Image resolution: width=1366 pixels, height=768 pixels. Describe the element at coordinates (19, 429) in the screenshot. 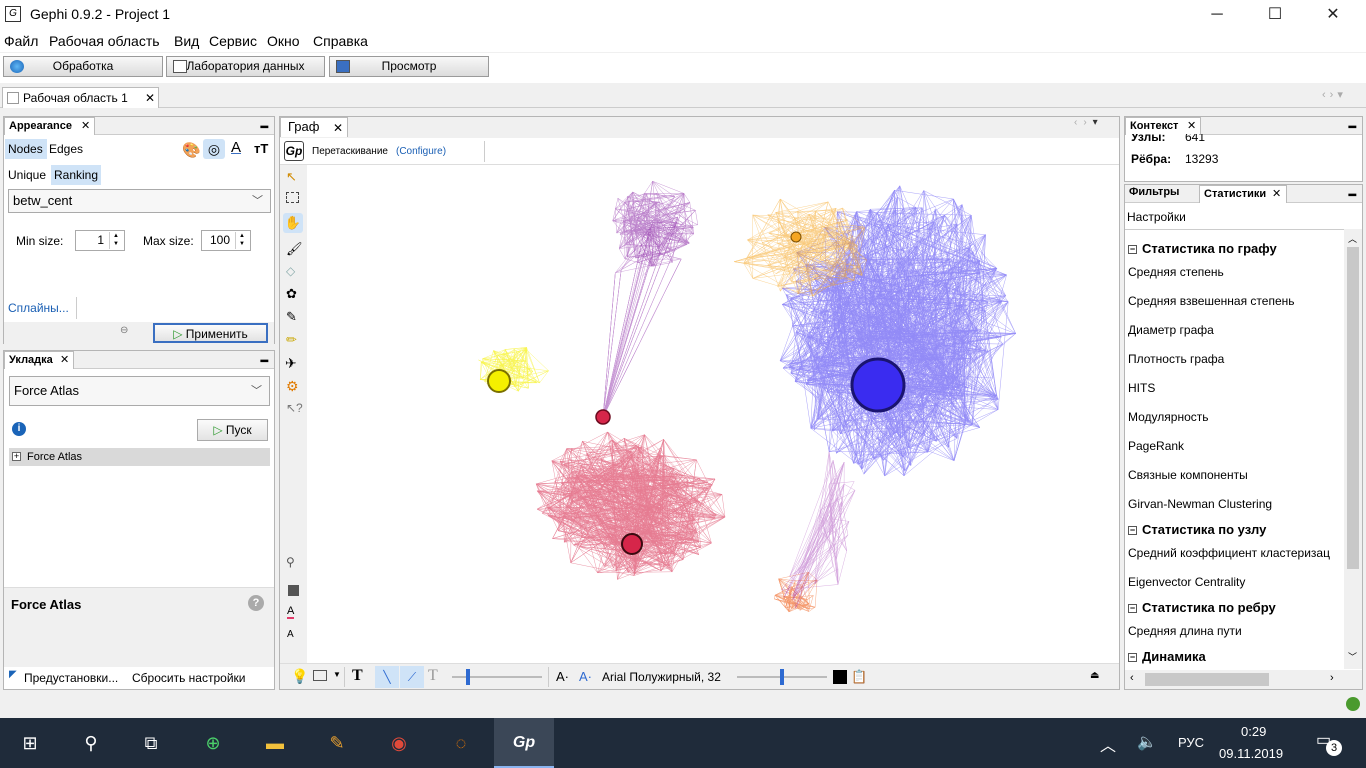

I see `info-icon: i` at that location.